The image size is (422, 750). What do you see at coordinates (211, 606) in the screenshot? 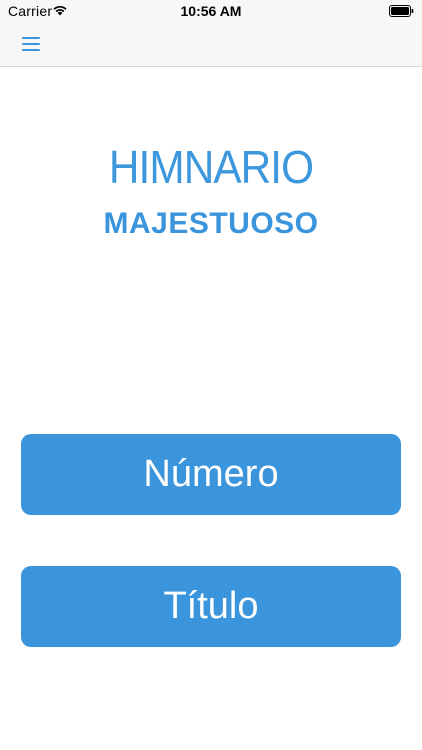
I see `search-by-title-button: Título` at bounding box center [211, 606].